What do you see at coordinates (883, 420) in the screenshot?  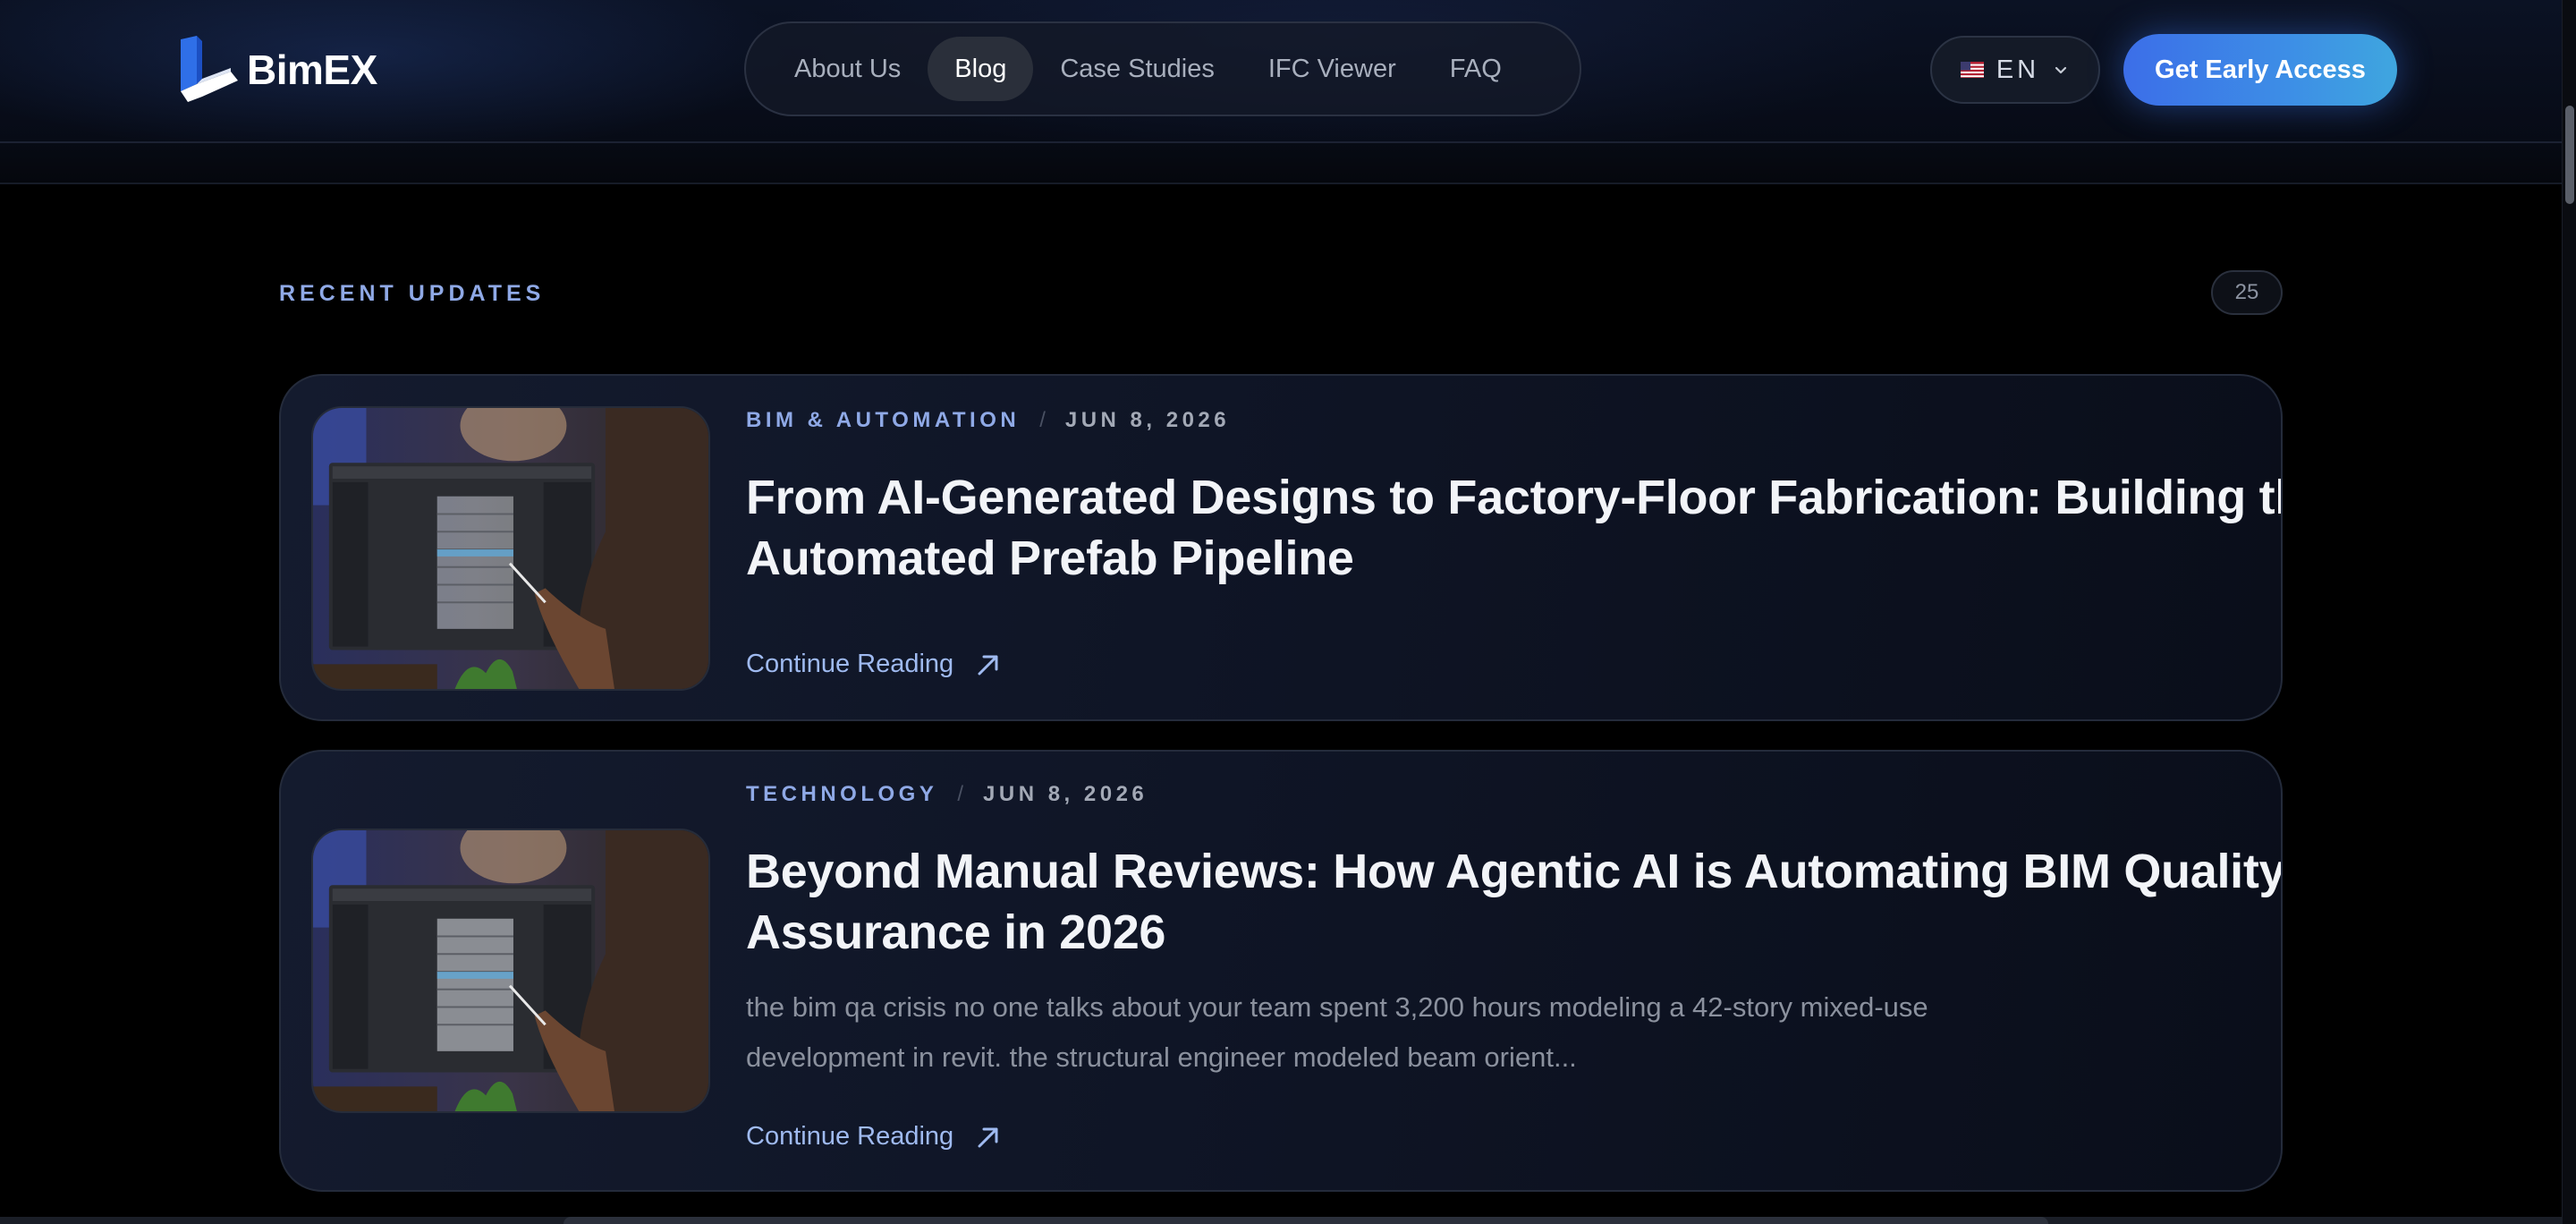 I see `post-category: BIM & AUTOMATION` at bounding box center [883, 420].